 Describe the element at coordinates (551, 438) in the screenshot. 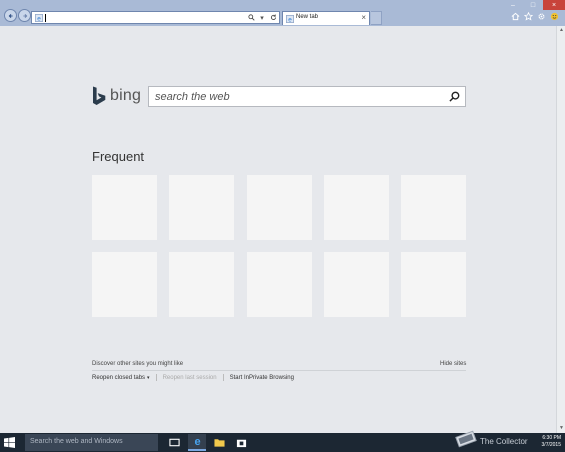

I see `clock-time: 6:30 PM` at that location.